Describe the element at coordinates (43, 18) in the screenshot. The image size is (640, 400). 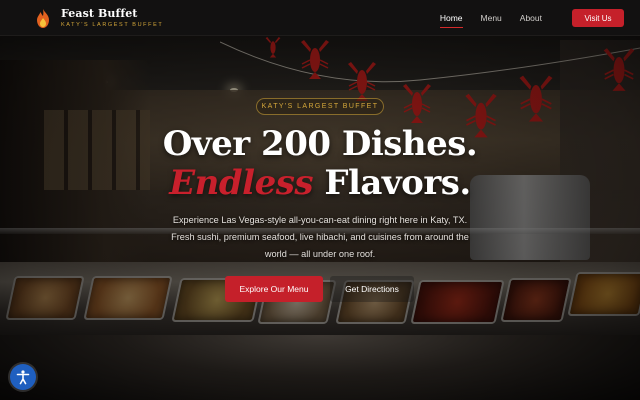
I see `flame-icon` at that location.